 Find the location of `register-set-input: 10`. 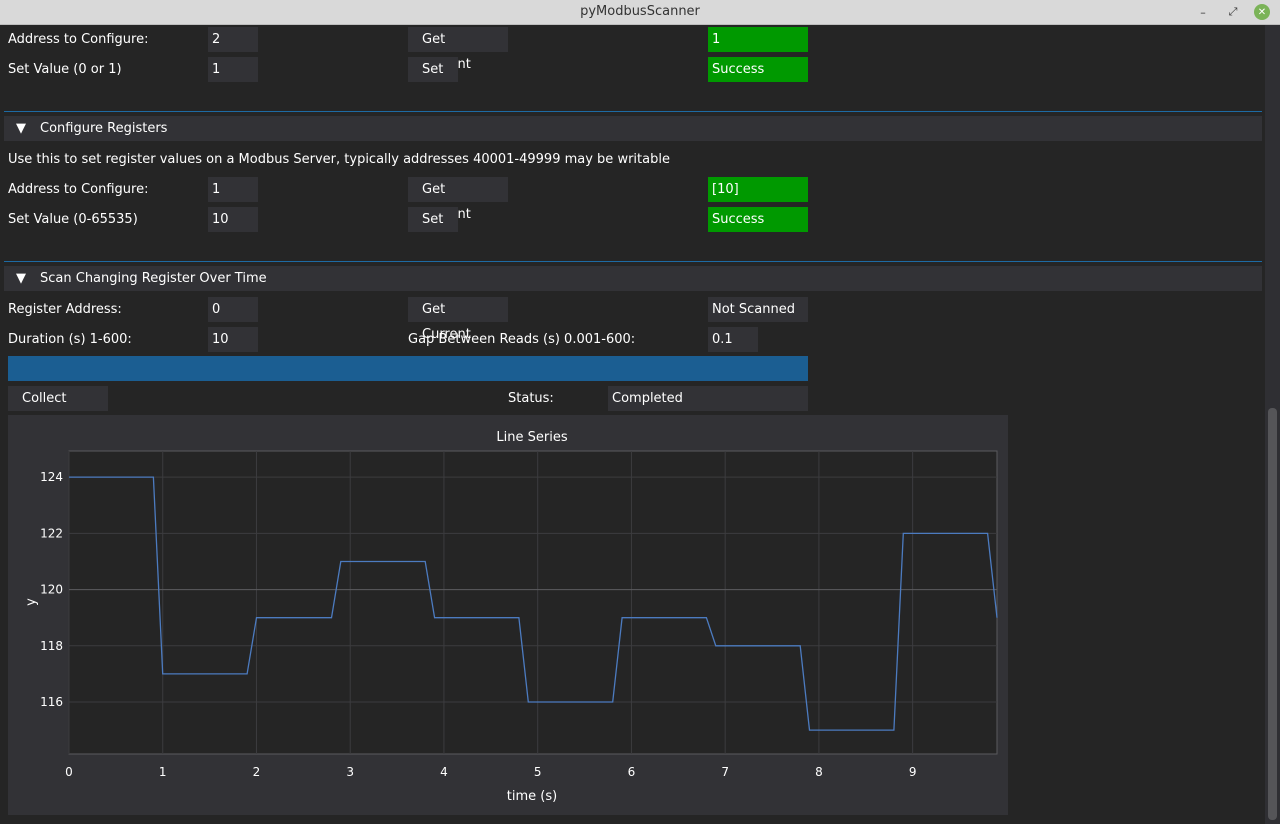

register-set-input: 10 is located at coordinates (233, 219).